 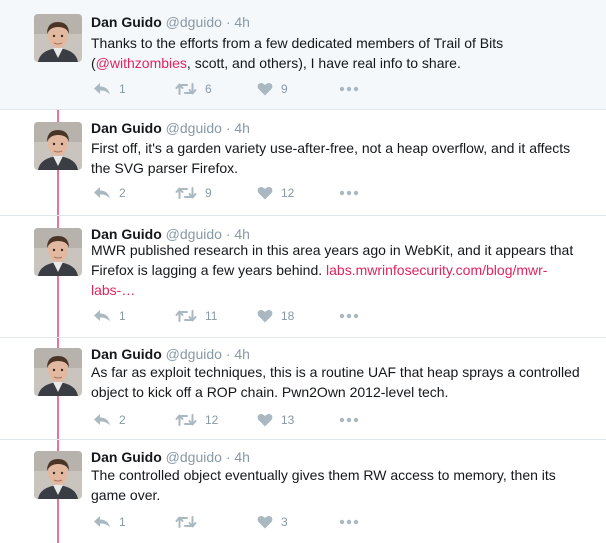 What do you see at coordinates (288, 420) in the screenshot?
I see `like-count: 13` at bounding box center [288, 420].